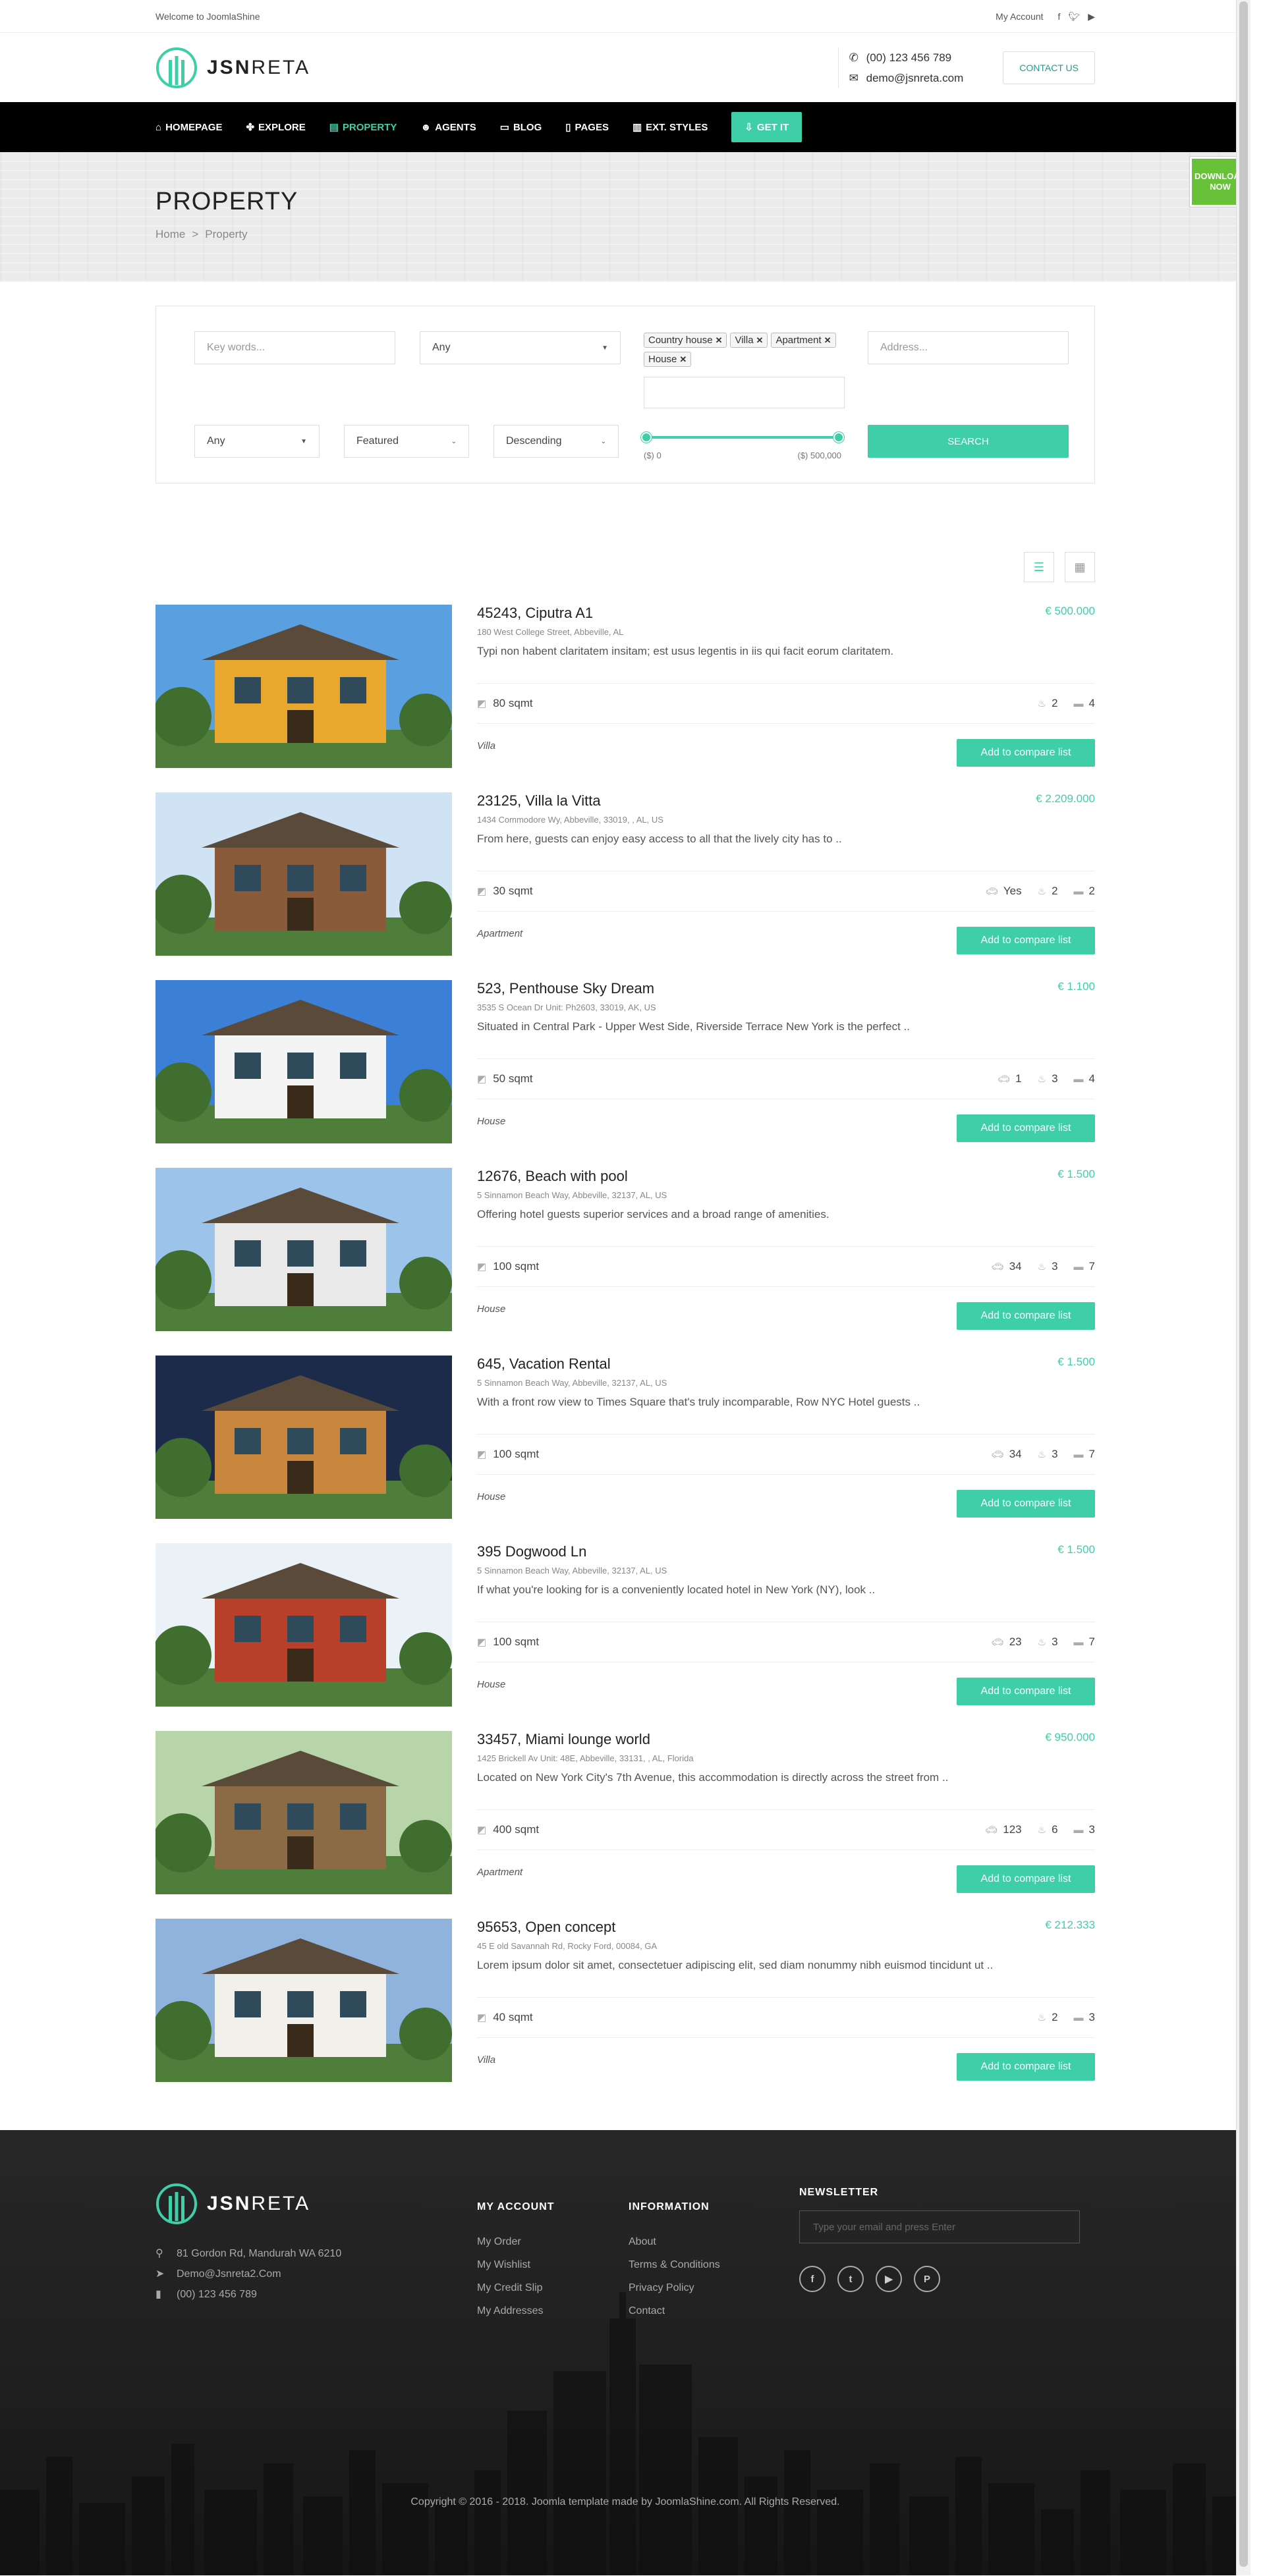 This screenshot has height=2576, width=1265. Describe the element at coordinates (742, 444) in the screenshot. I see `price-range-slider: ($) 0 ($) 500,000` at that location.